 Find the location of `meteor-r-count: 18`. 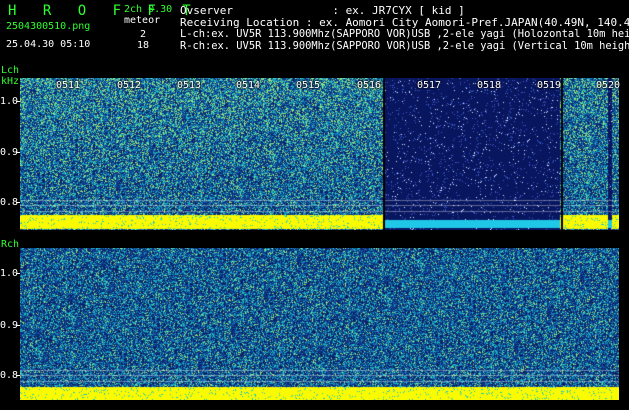

meteor-r-count: 18 is located at coordinates (143, 45).